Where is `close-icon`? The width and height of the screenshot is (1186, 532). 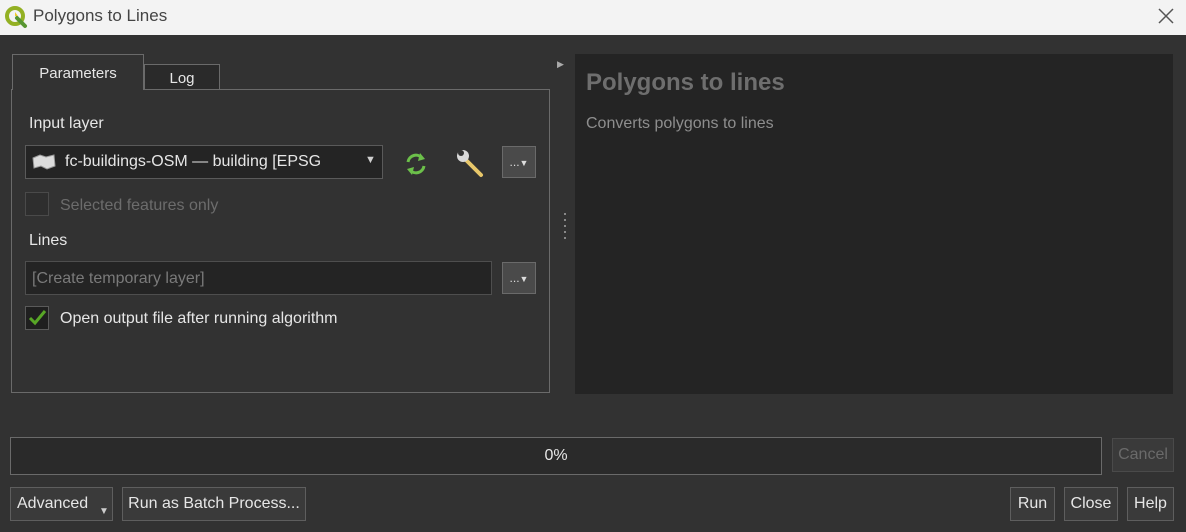 close-icon is located at coordinates (1166, 16).